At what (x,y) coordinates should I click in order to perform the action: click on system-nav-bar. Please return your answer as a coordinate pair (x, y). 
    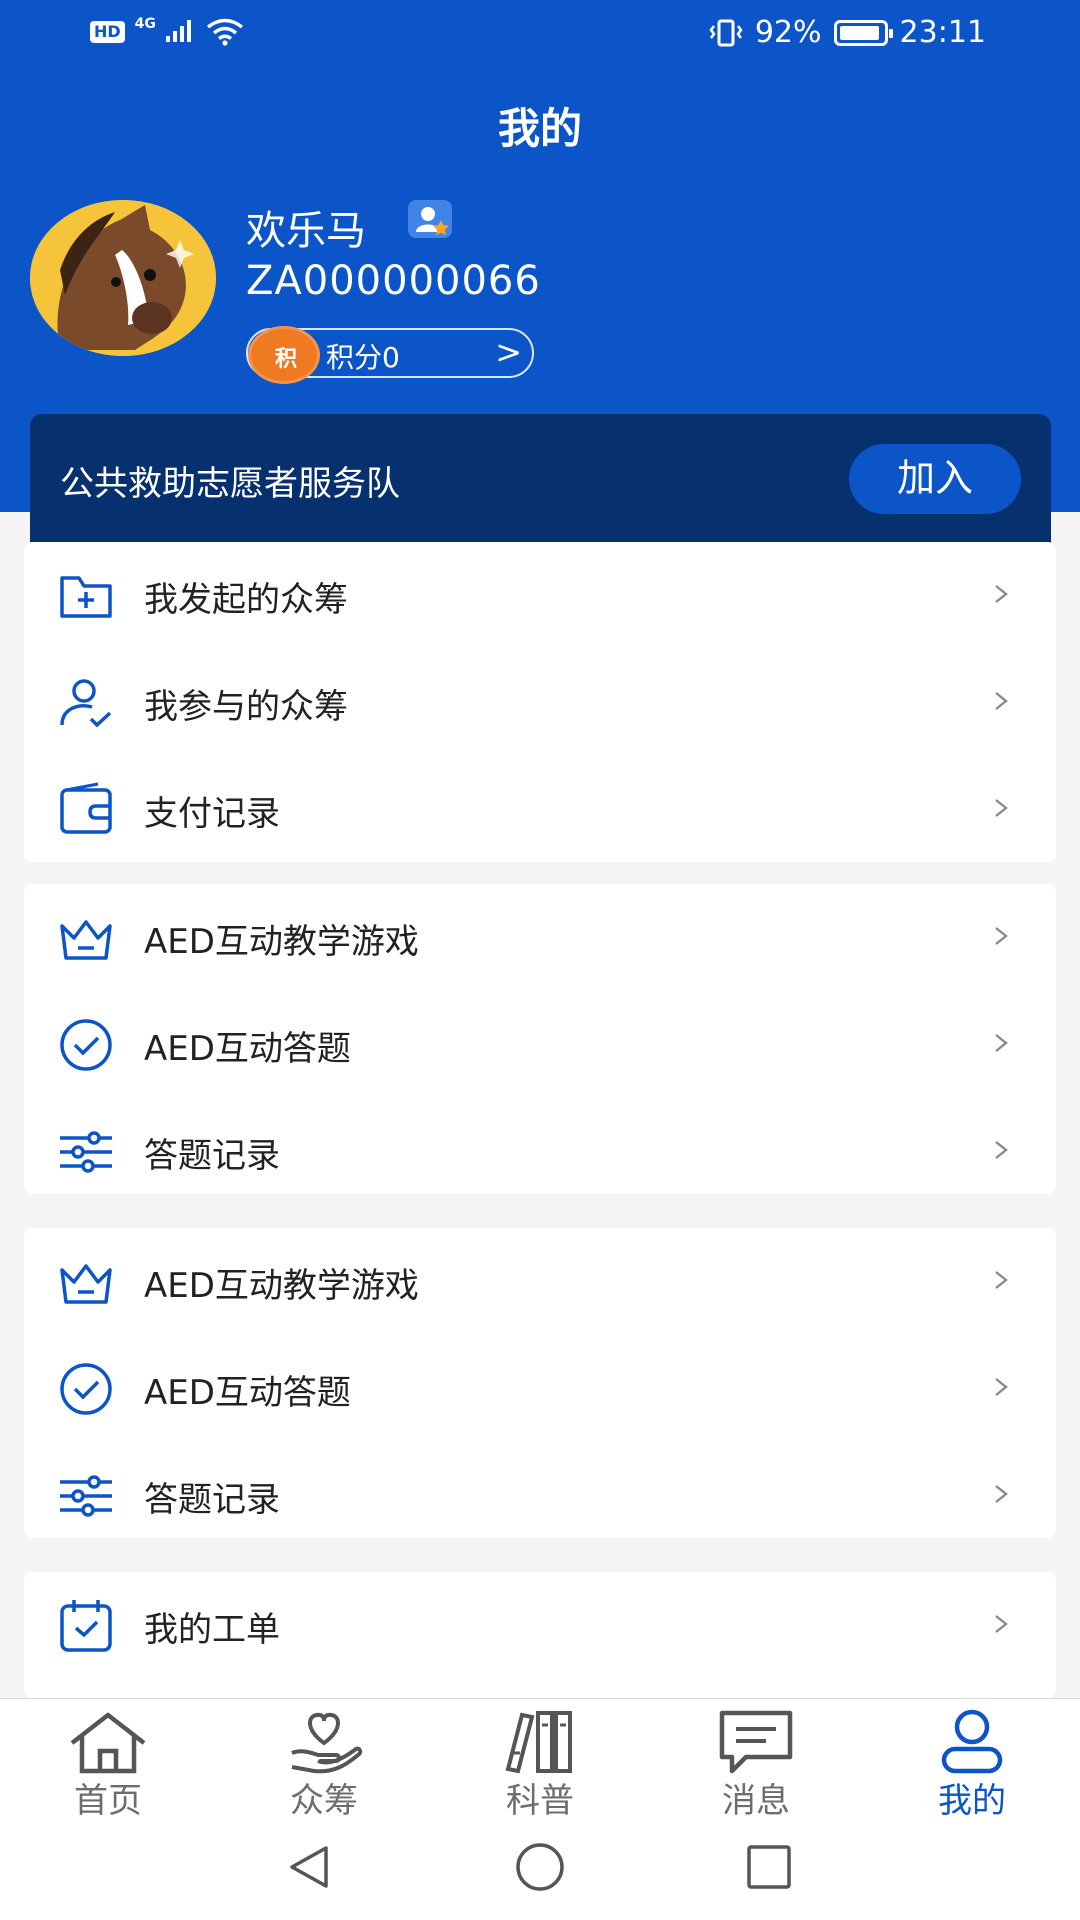
    Looking at the image, I should click on (540, 1869).